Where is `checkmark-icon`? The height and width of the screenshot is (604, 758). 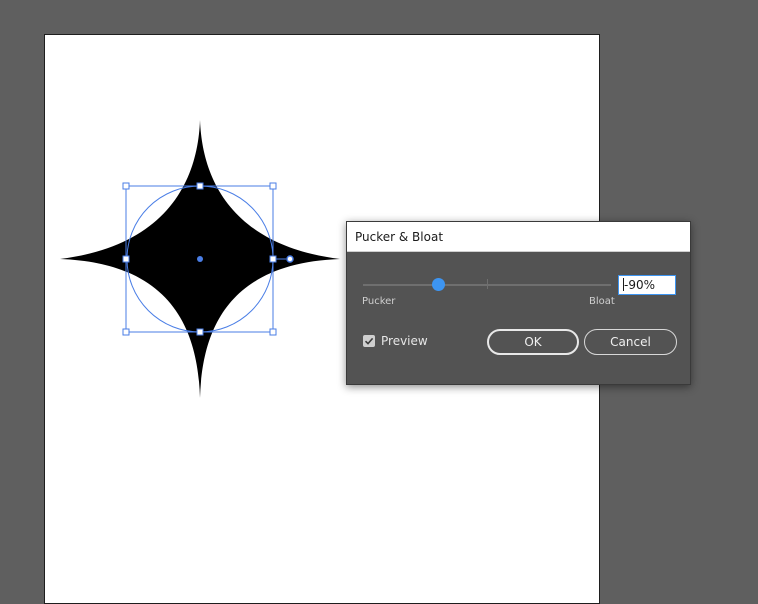
checkmark-icon is located at coordinates (369, 341).